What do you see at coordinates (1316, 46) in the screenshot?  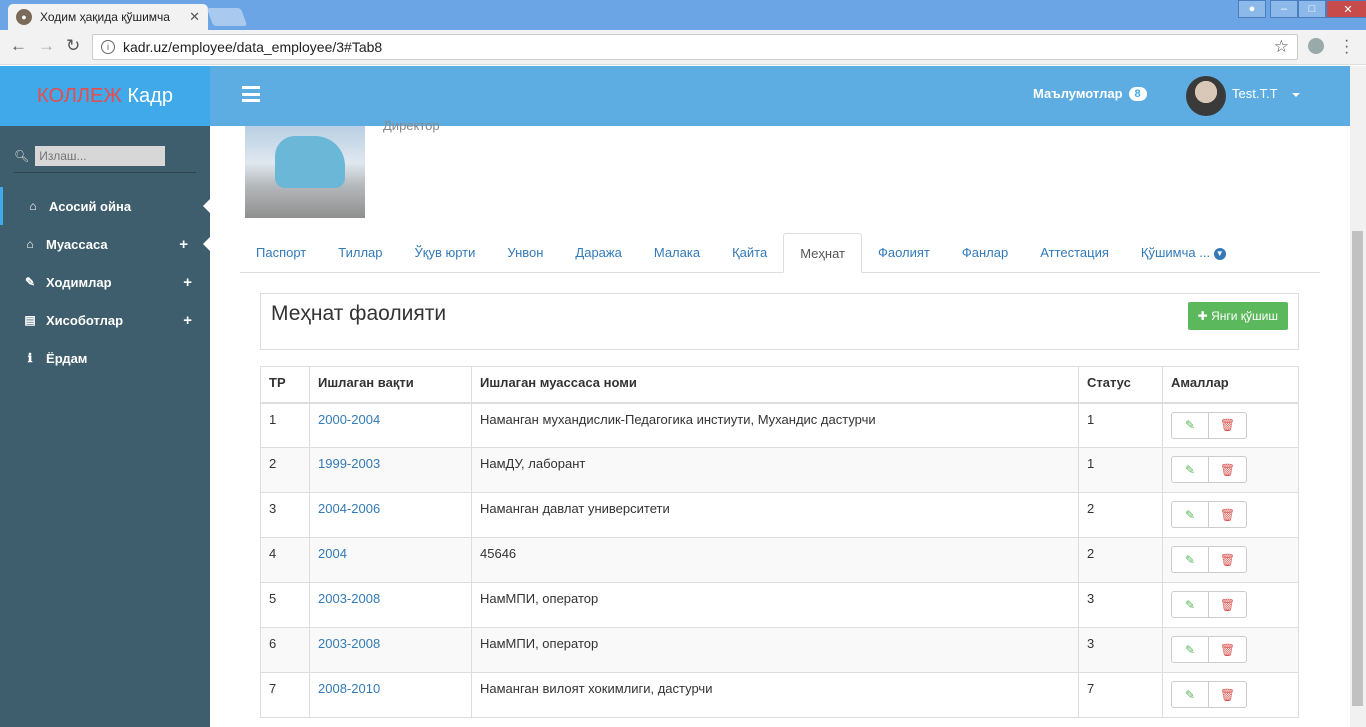 I see `extension-icon` at bounding box center [1316, 46].